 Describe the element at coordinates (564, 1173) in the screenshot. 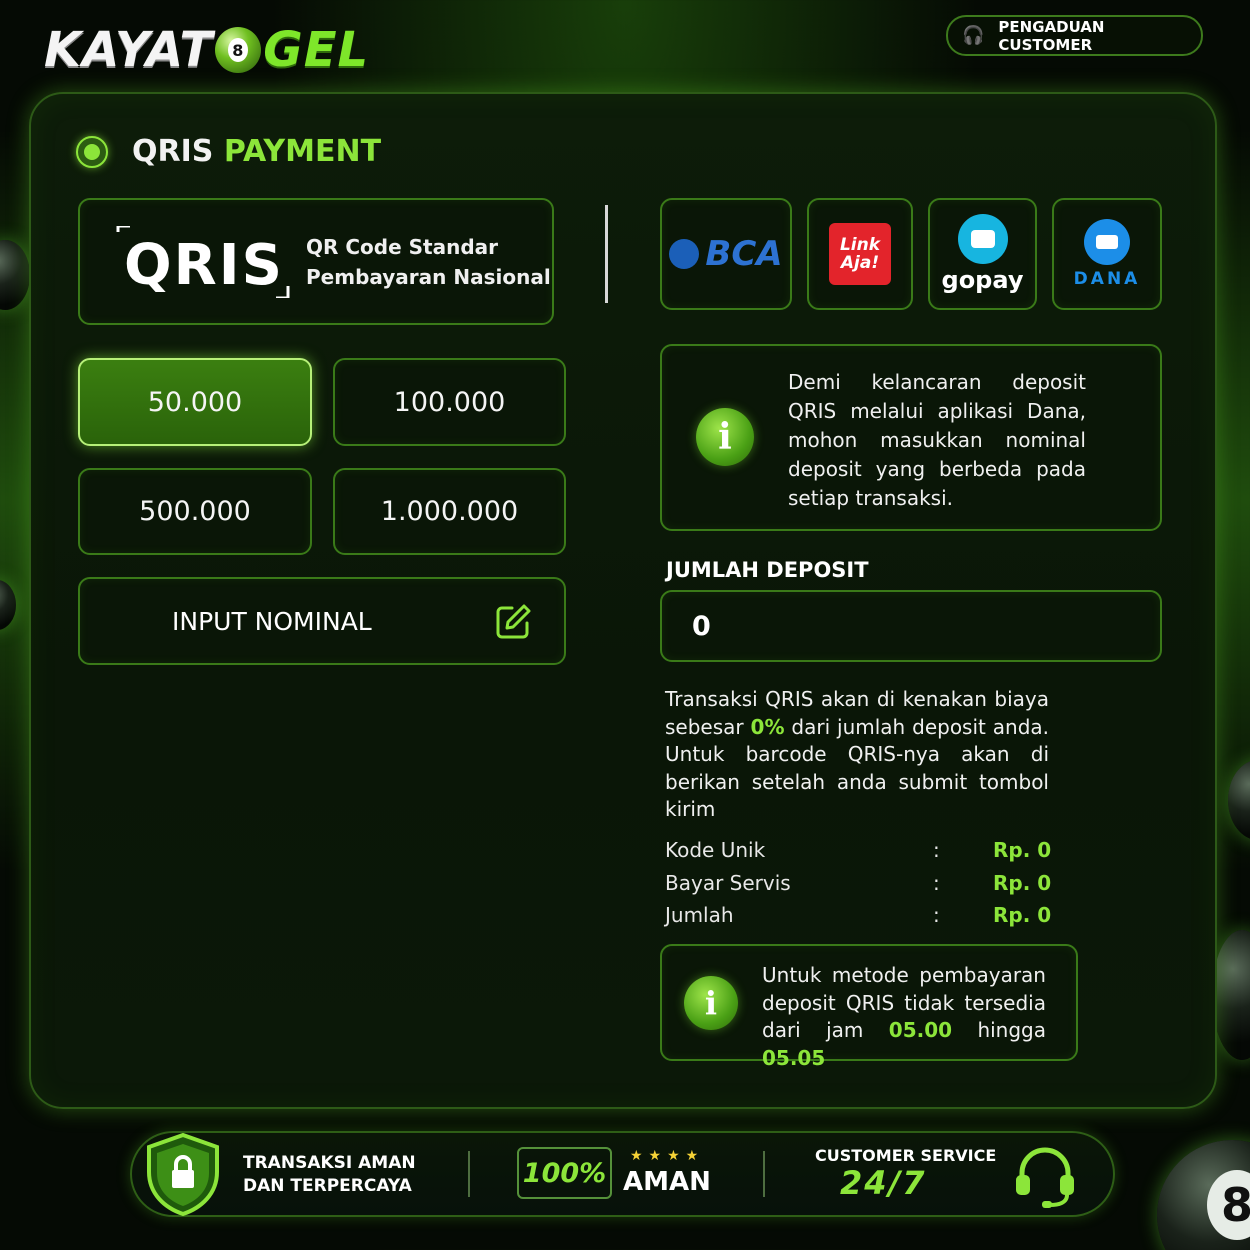

I see `percent-badge: 100%` at that location.